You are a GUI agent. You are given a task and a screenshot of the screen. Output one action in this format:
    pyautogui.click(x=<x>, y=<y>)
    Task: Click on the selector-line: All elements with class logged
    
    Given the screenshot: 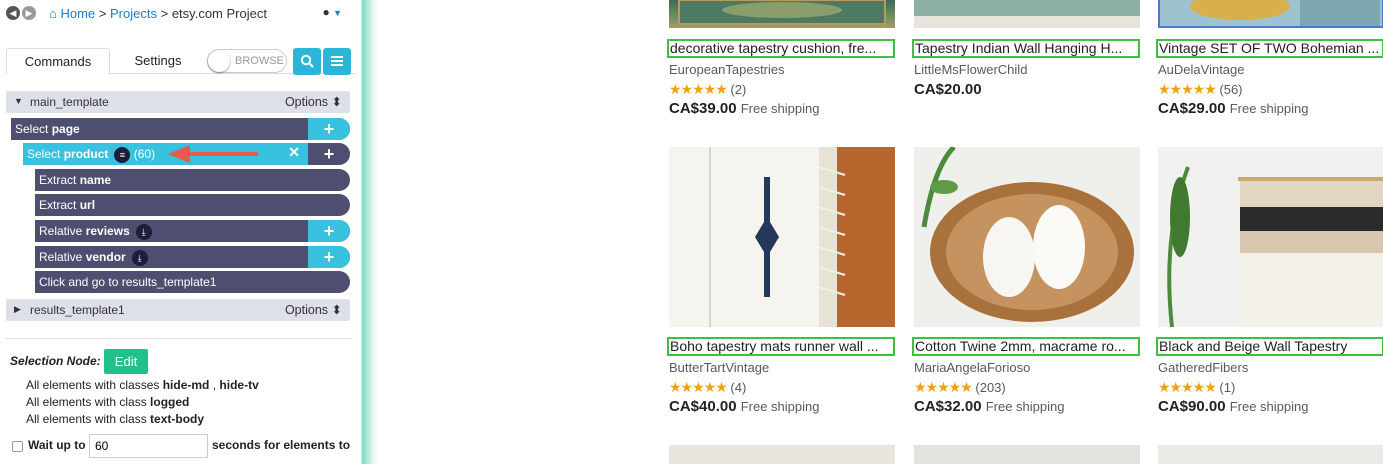 What is the action you would take?
    pyautogui.click(x=107, y=402)
    